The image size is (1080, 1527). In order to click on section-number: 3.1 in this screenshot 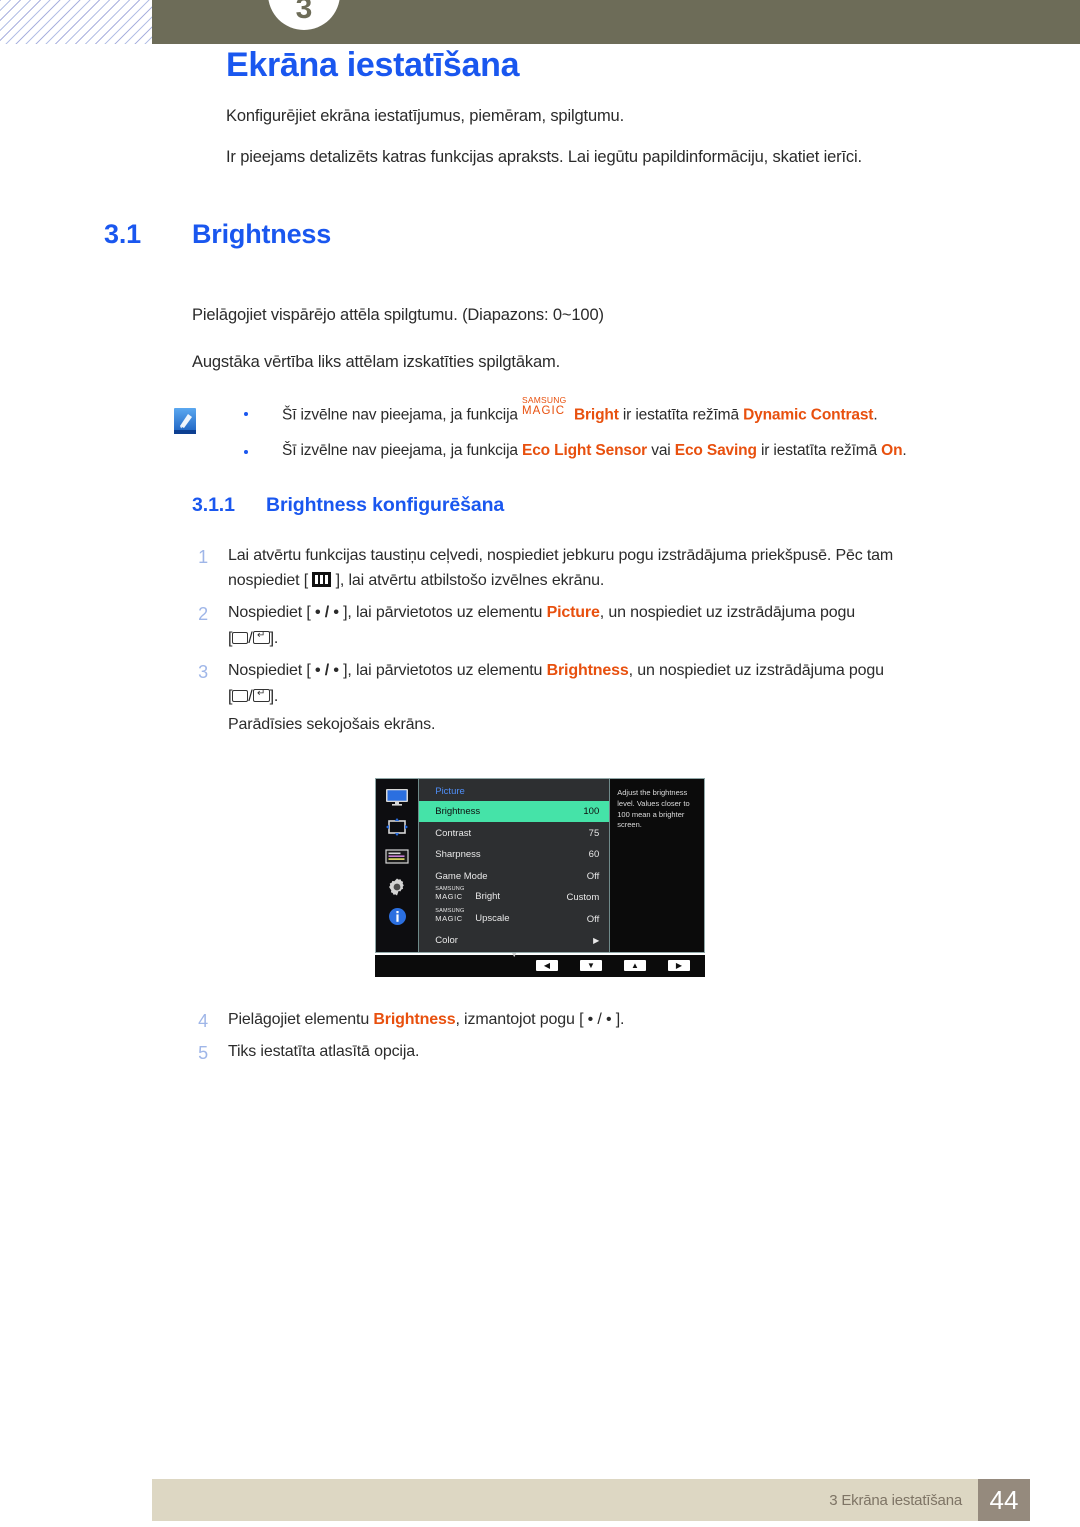, I will do `click(122, 234)`.